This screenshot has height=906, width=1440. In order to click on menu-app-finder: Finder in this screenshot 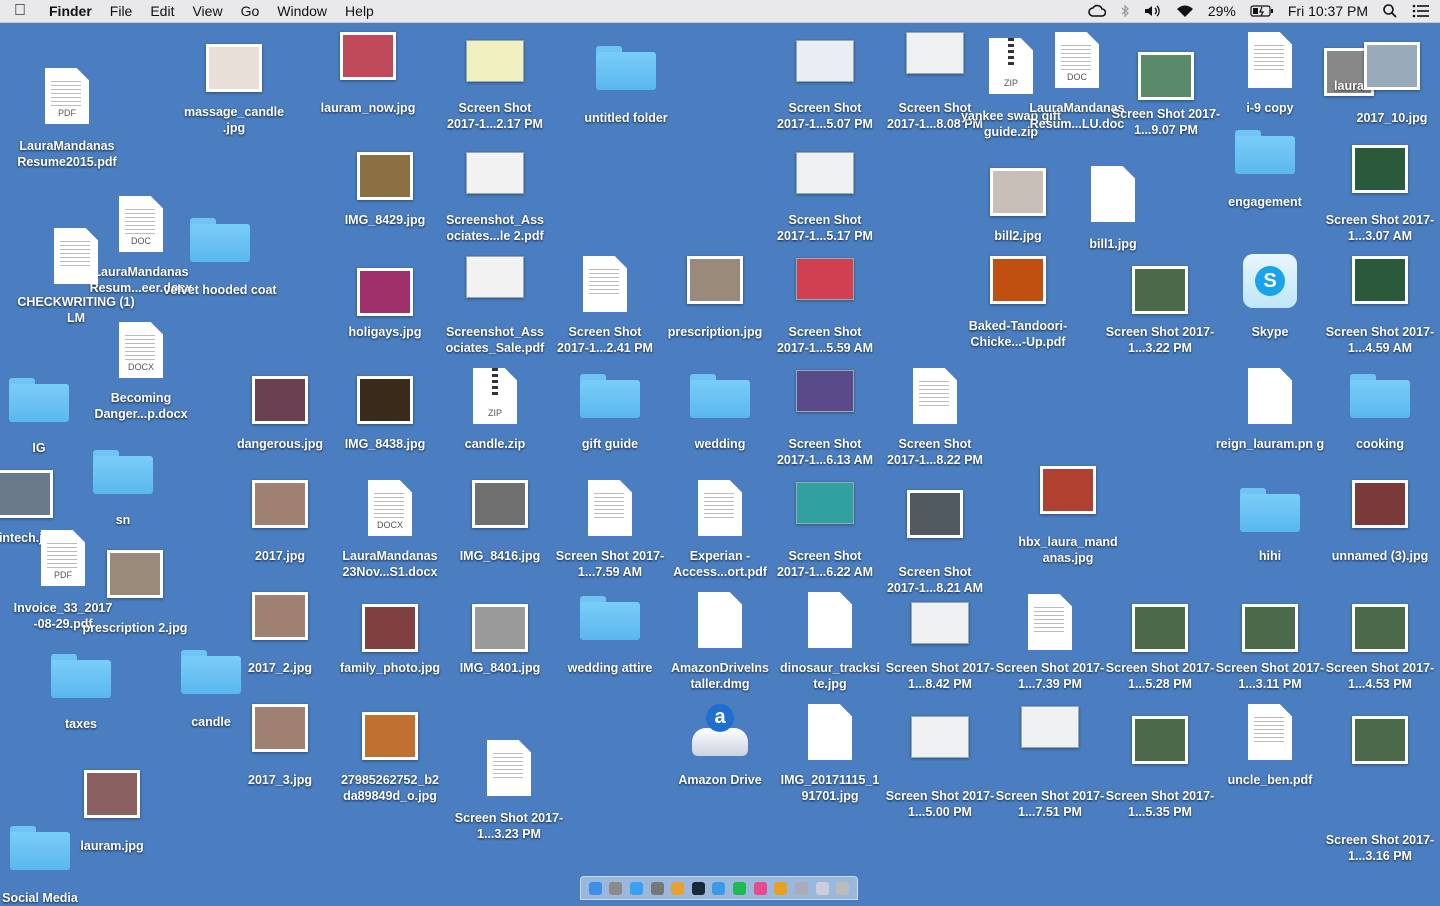, I will do `click(70, 11)`.